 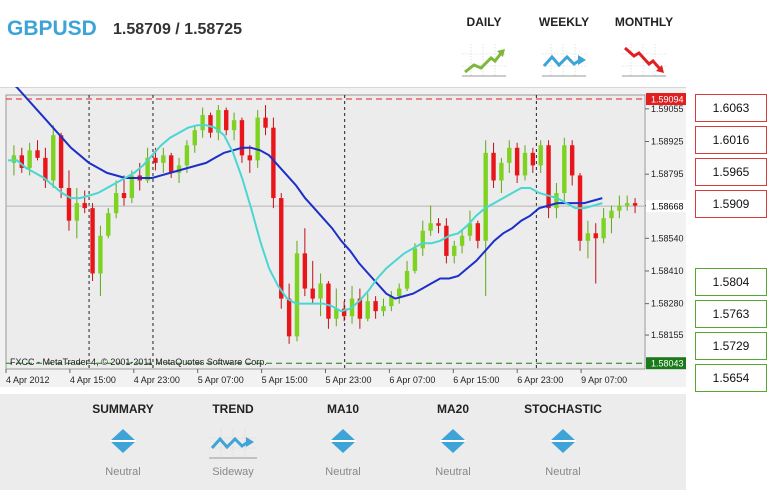 I want to click on x-tick-label: 4 Apr 2012, so click(x=28, y=380).